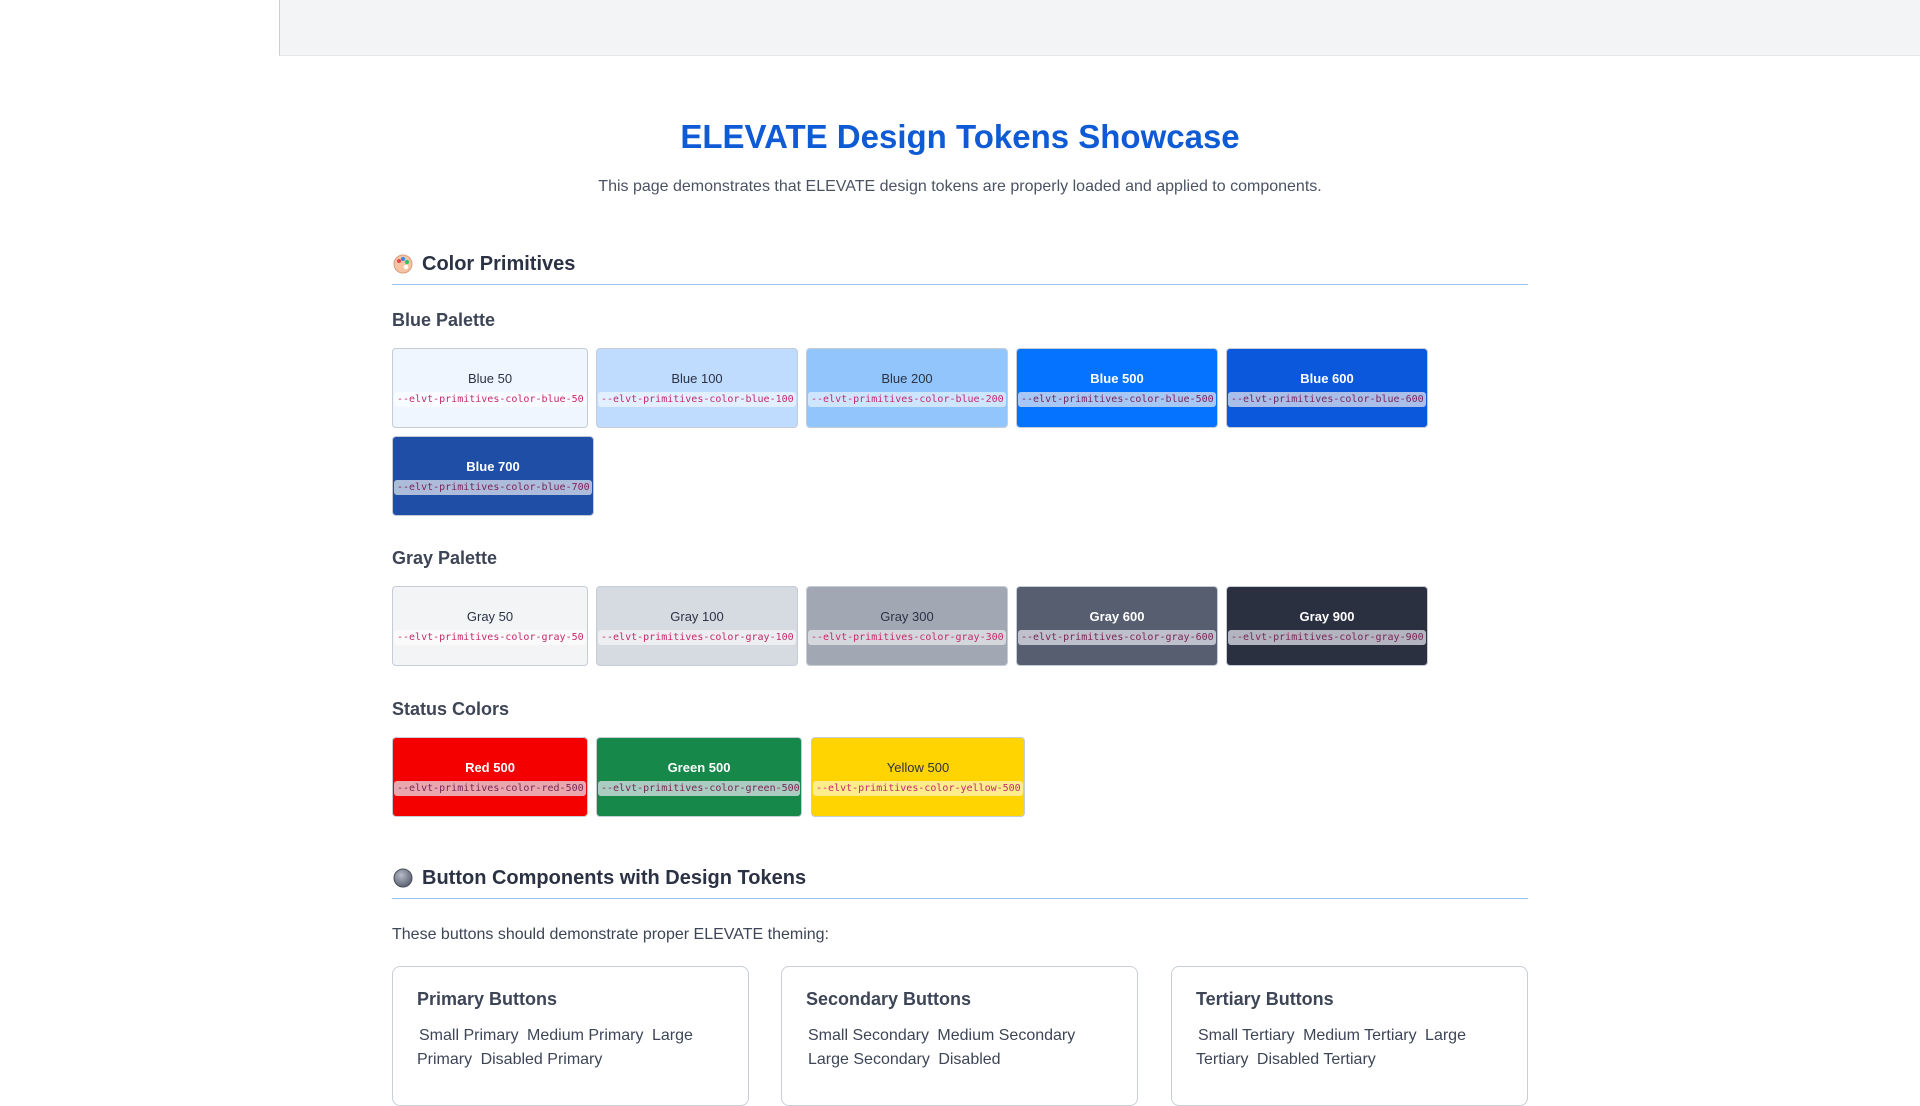 This screenshot has height=1106, width=1920. Describe the element at coordinates (889, 999) in the screenshot. I see `card-title: Secondary Buttons` at that location.